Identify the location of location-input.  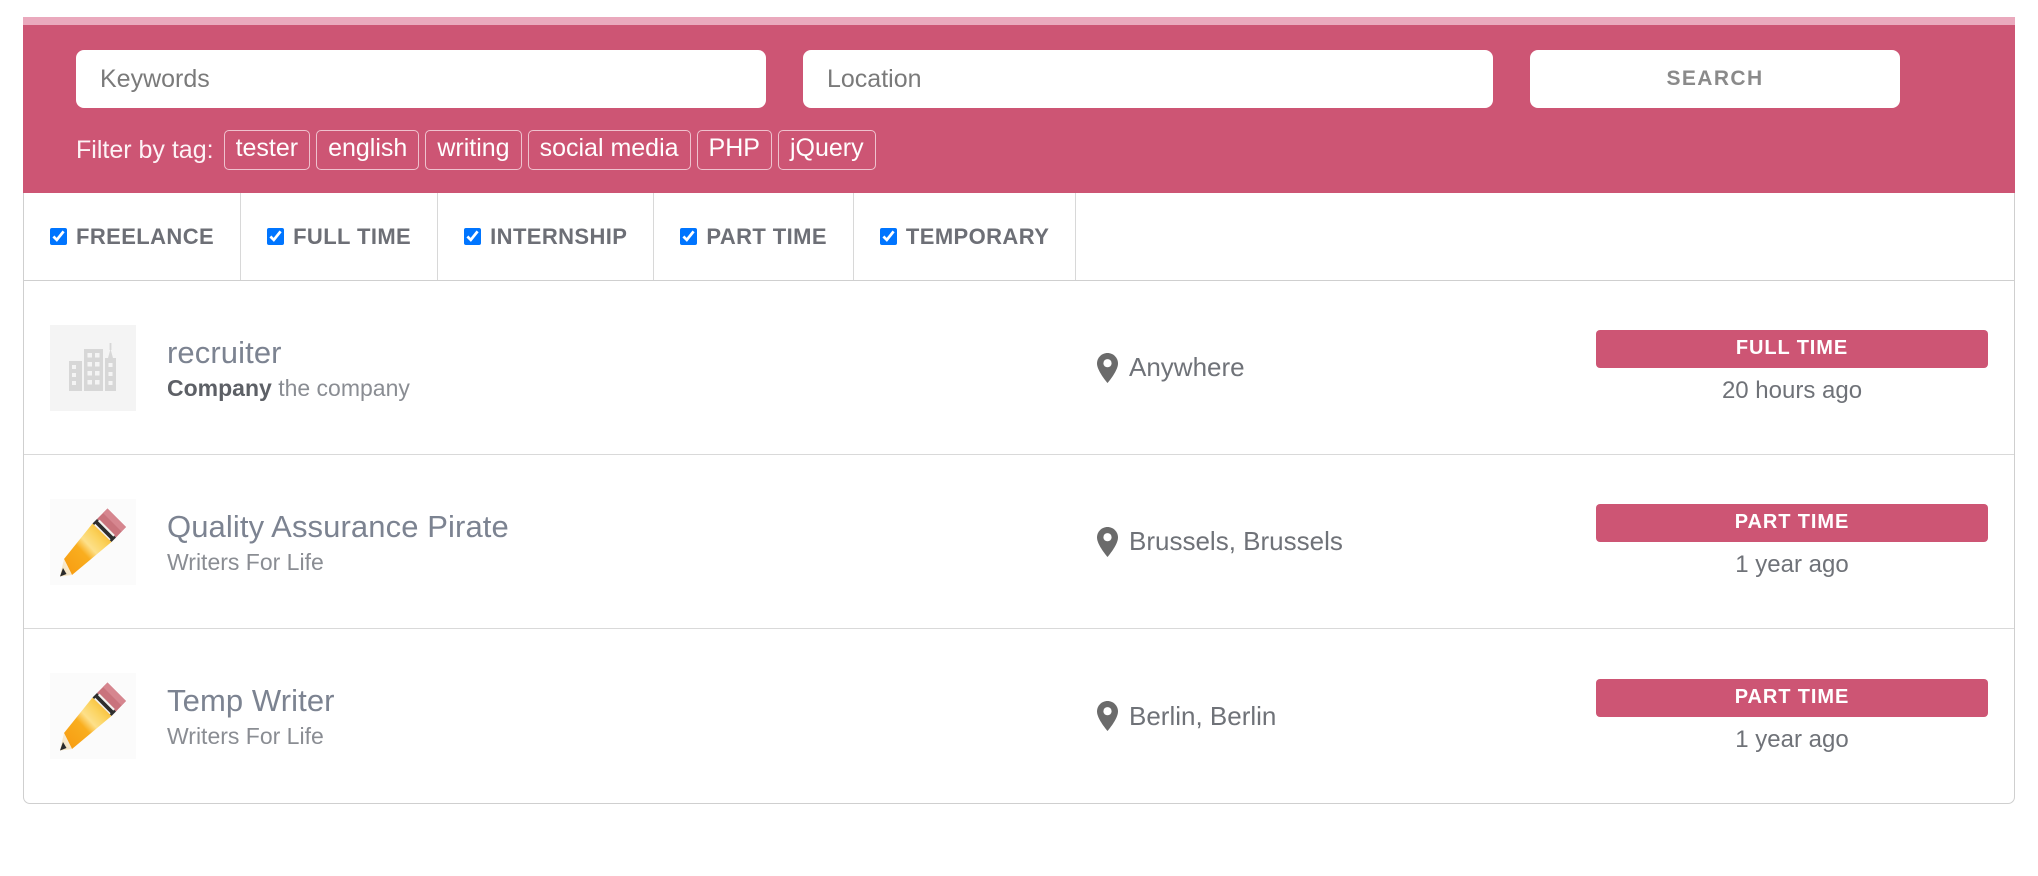
(1148, 79).